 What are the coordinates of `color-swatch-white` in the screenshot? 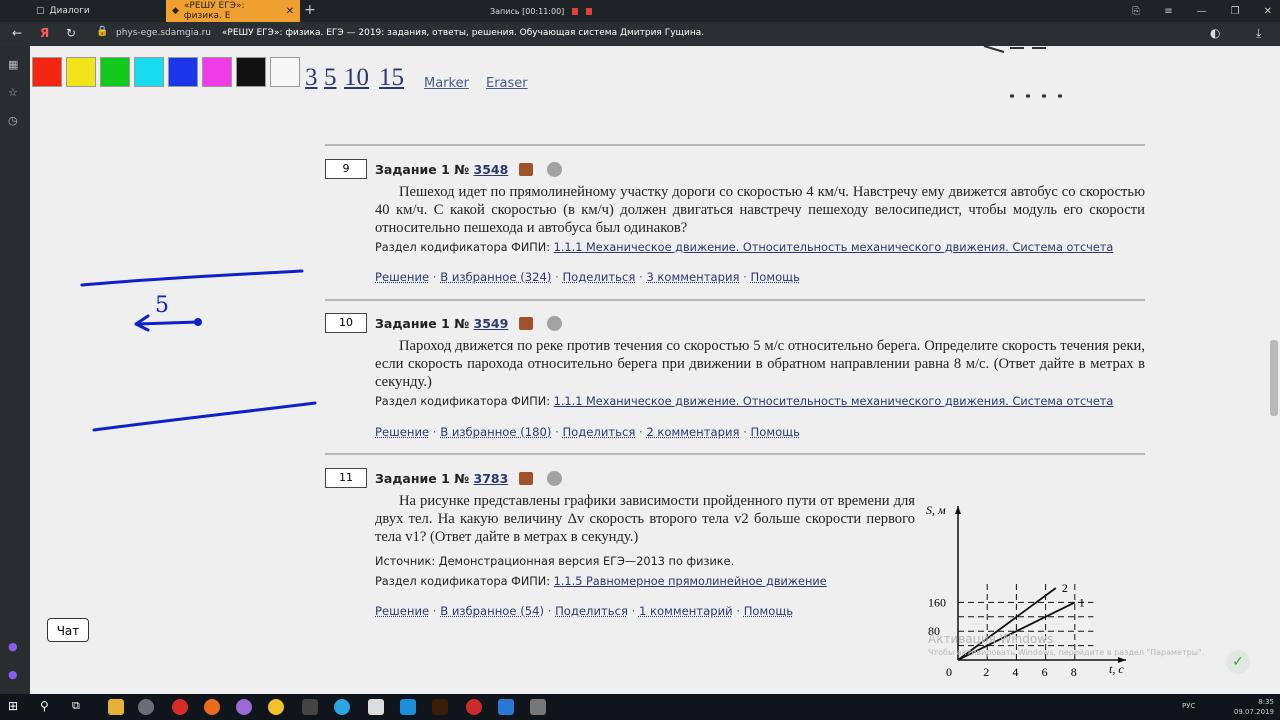 It's located at (285, 72).